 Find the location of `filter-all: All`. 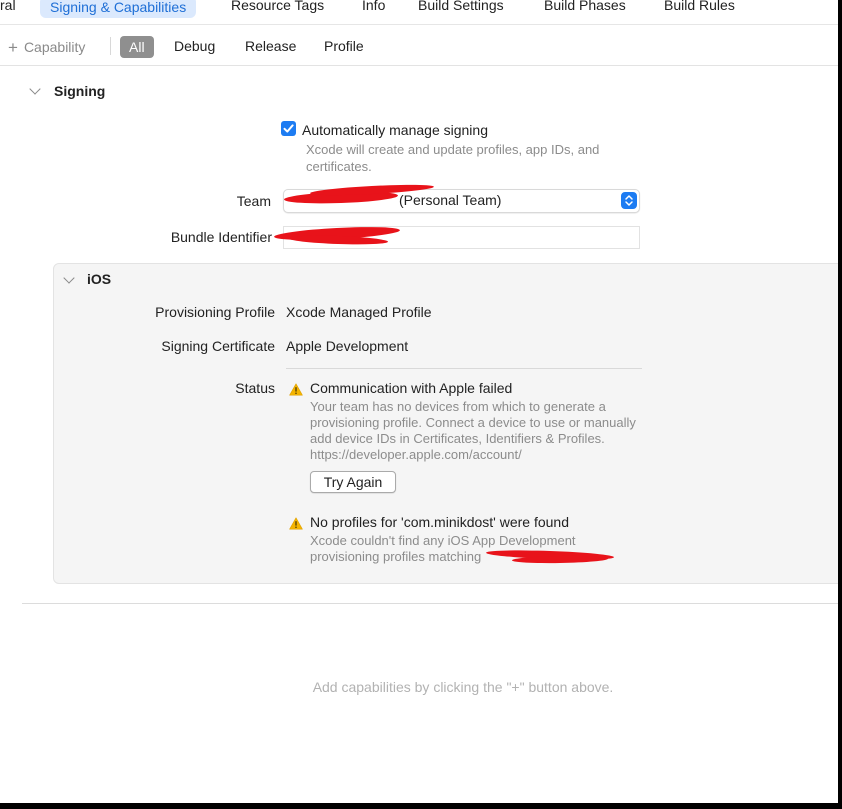

filter-all: All is located at coordinates (137, 47).